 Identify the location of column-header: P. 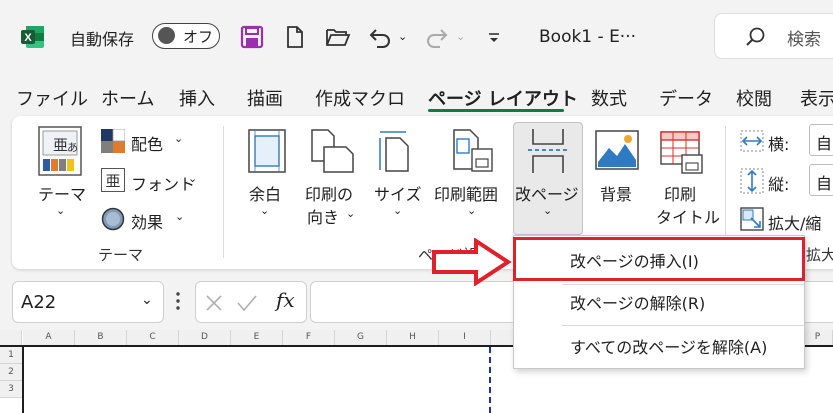
(818, 337).